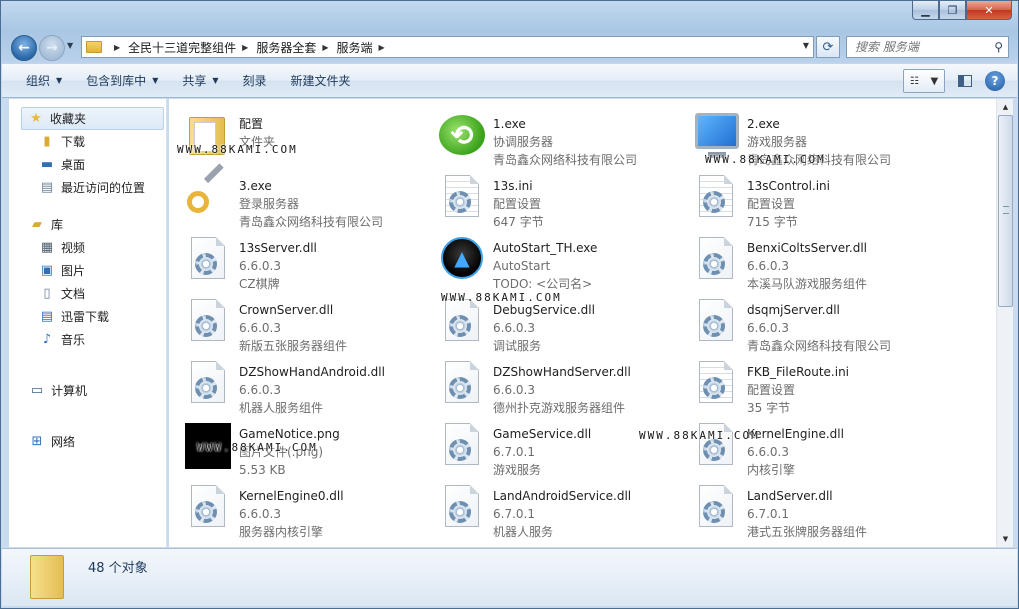 Image resolution: width=1019 pixels, height=609 pixels. Describe the element at coordinates (1005, 539) in the screenshot. I see `scroll-down-button: ▼` at that location.